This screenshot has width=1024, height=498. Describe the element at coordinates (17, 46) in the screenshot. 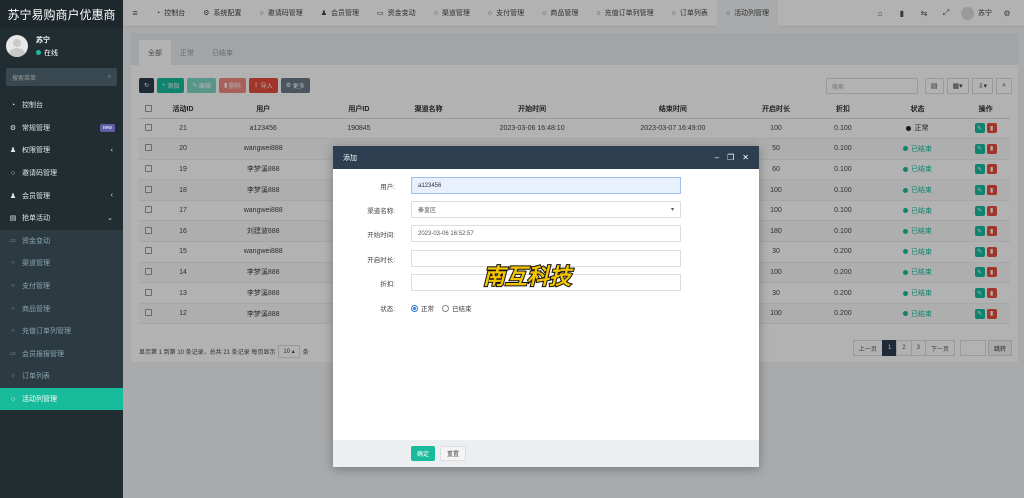

I see `avatar` at that location.